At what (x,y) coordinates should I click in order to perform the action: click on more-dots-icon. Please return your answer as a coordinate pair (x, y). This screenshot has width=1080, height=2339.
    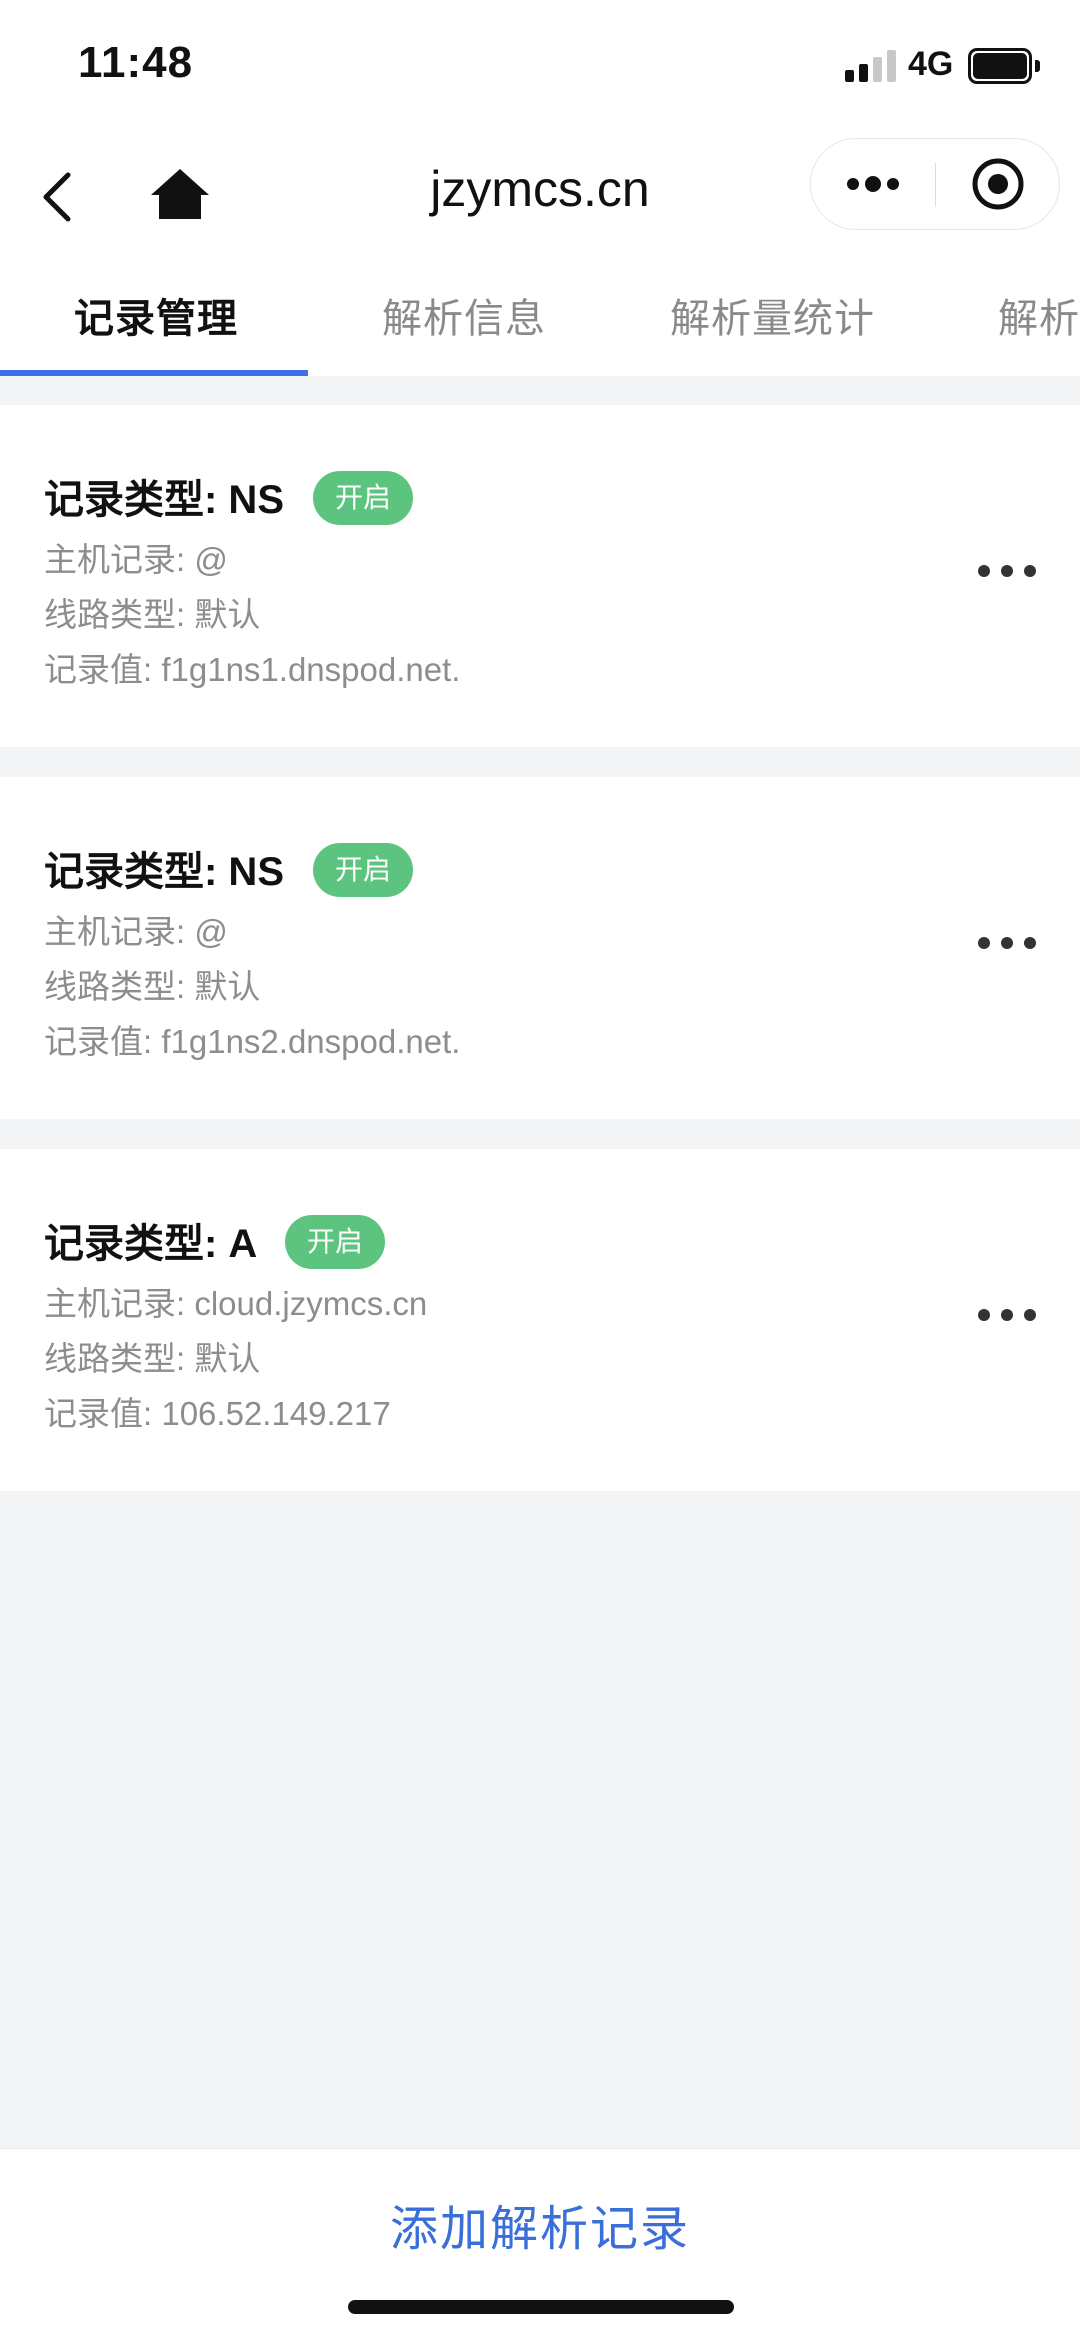
    Looking at the image, I should click on (873, 184).